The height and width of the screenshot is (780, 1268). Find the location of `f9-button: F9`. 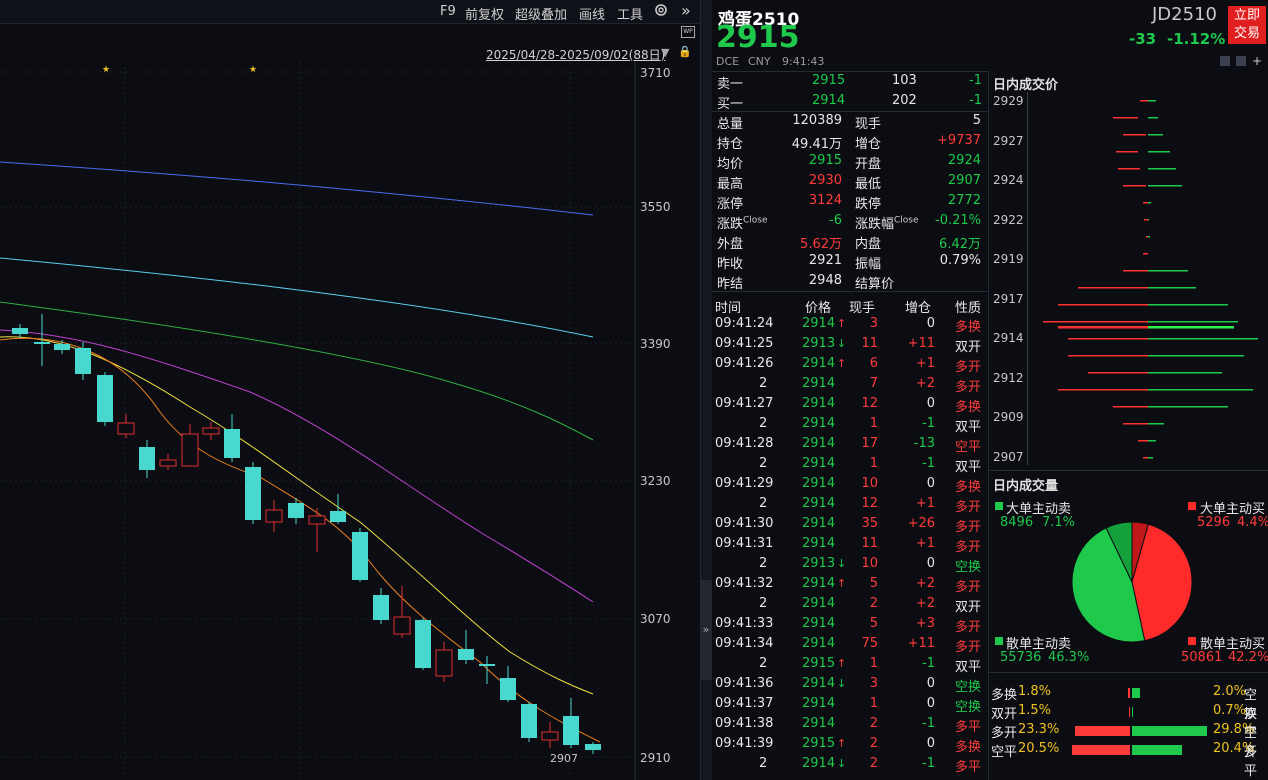

f9-button: F9 is located at coordinates (448, 11).